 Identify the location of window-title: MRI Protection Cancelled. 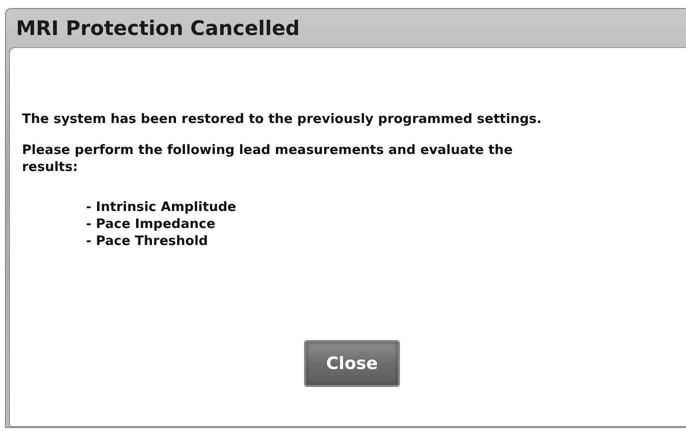
(158, 28).